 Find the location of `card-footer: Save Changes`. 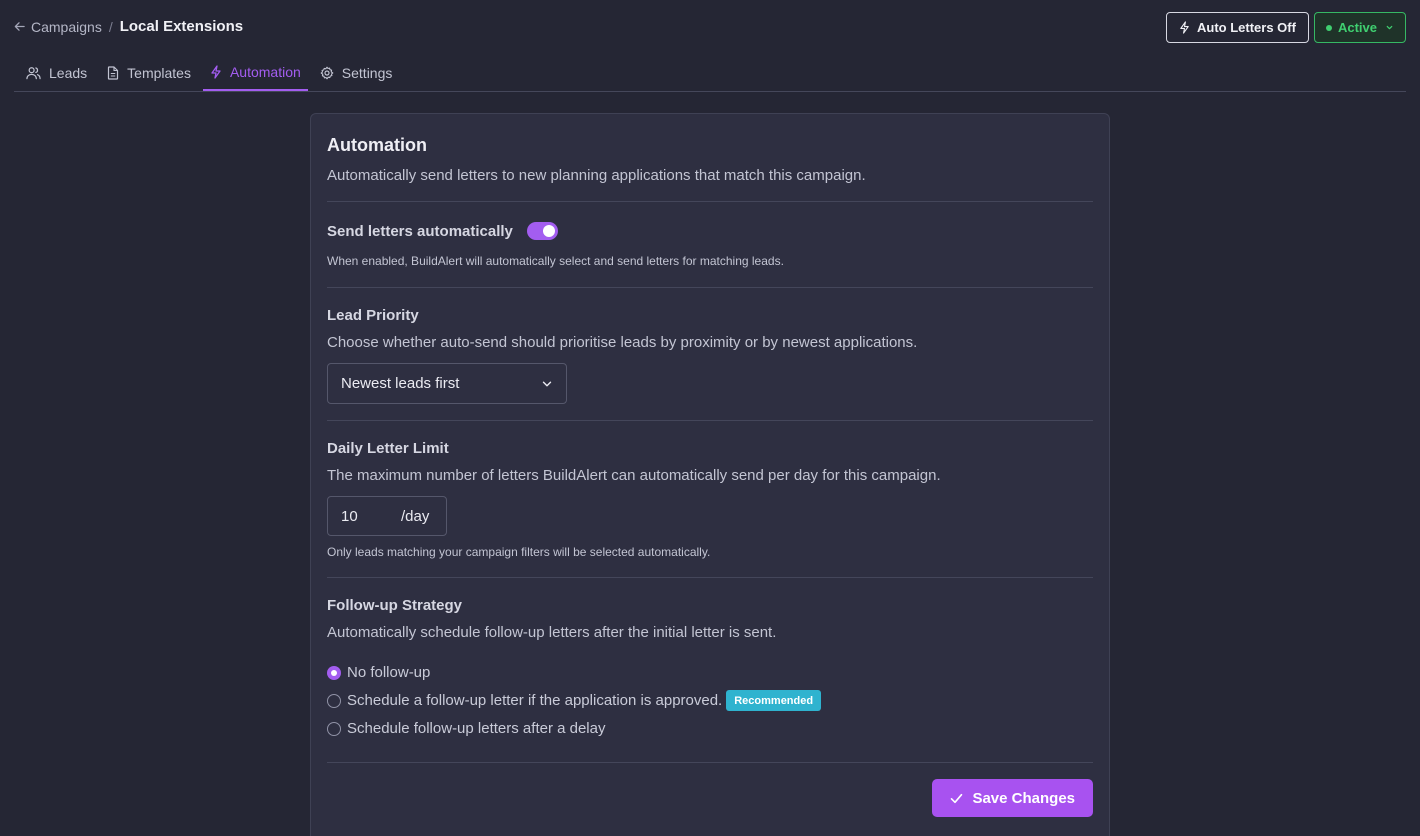

card-footer: Save Changes is located at coordinates (710, 790).